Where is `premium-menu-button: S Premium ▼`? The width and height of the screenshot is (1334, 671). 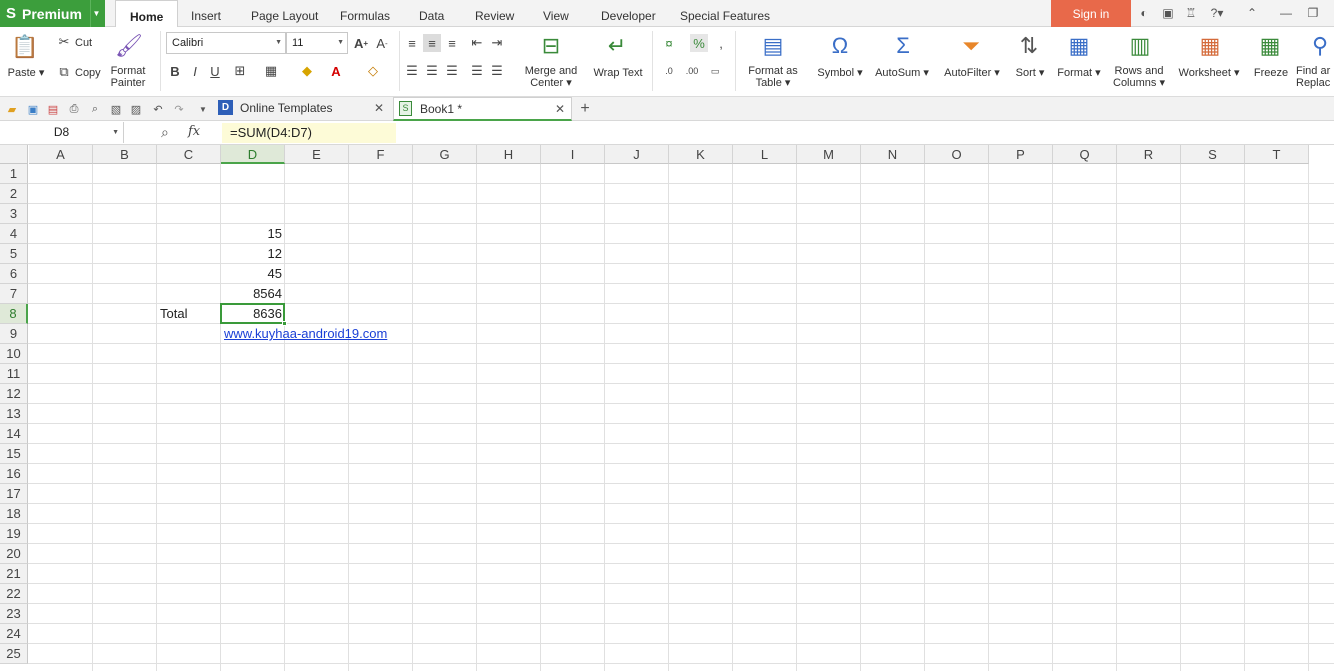 premium-menu-button: S Premium ▼ is located at coordinates (52, 13).